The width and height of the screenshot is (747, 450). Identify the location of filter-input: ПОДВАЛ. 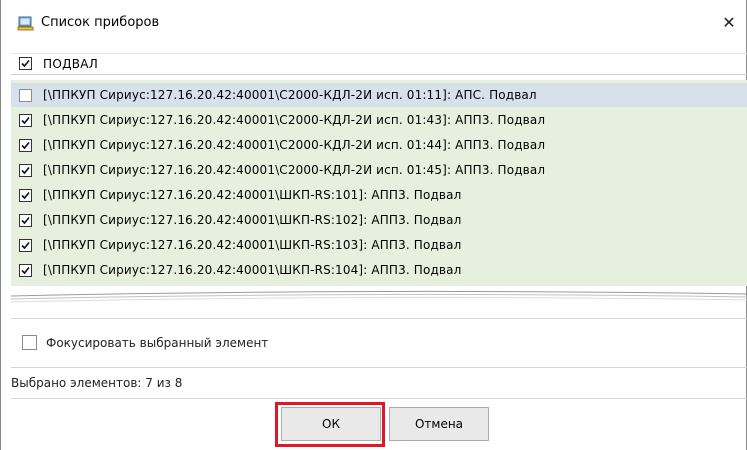
(70, 64).